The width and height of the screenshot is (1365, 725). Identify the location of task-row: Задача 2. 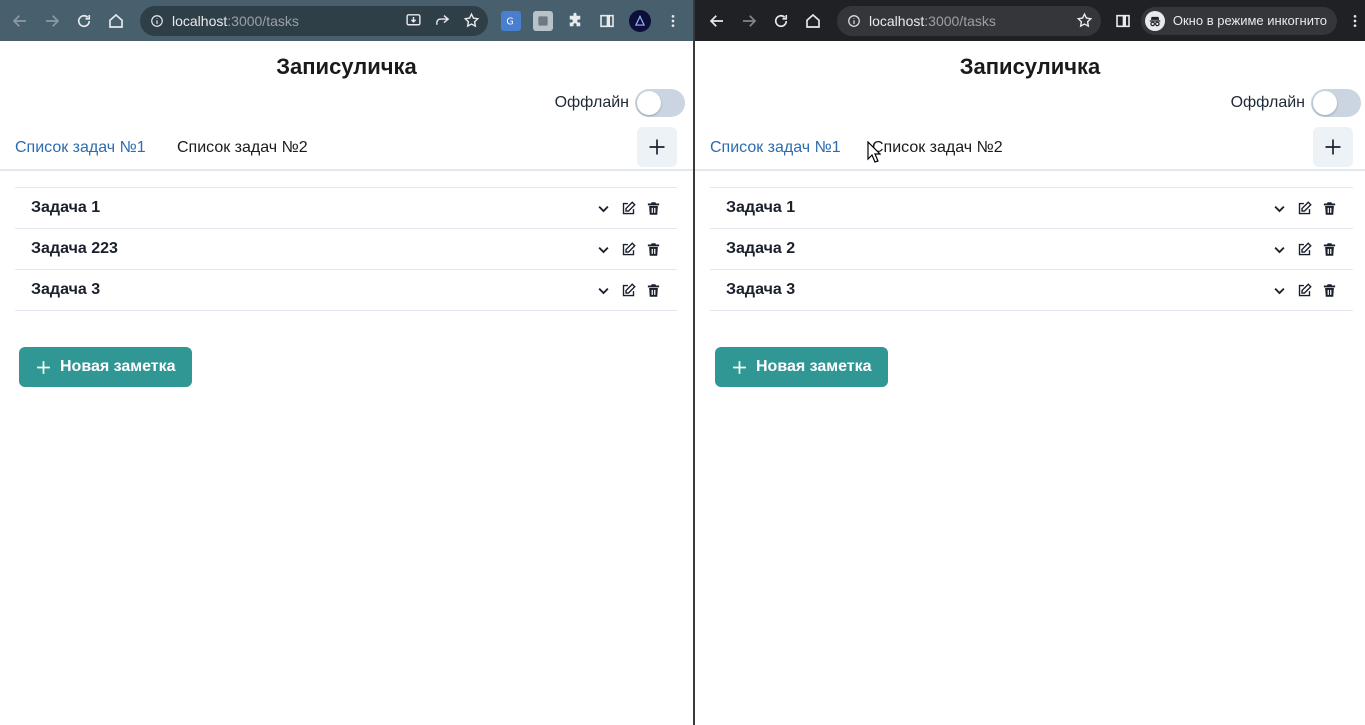
(1031, 249).